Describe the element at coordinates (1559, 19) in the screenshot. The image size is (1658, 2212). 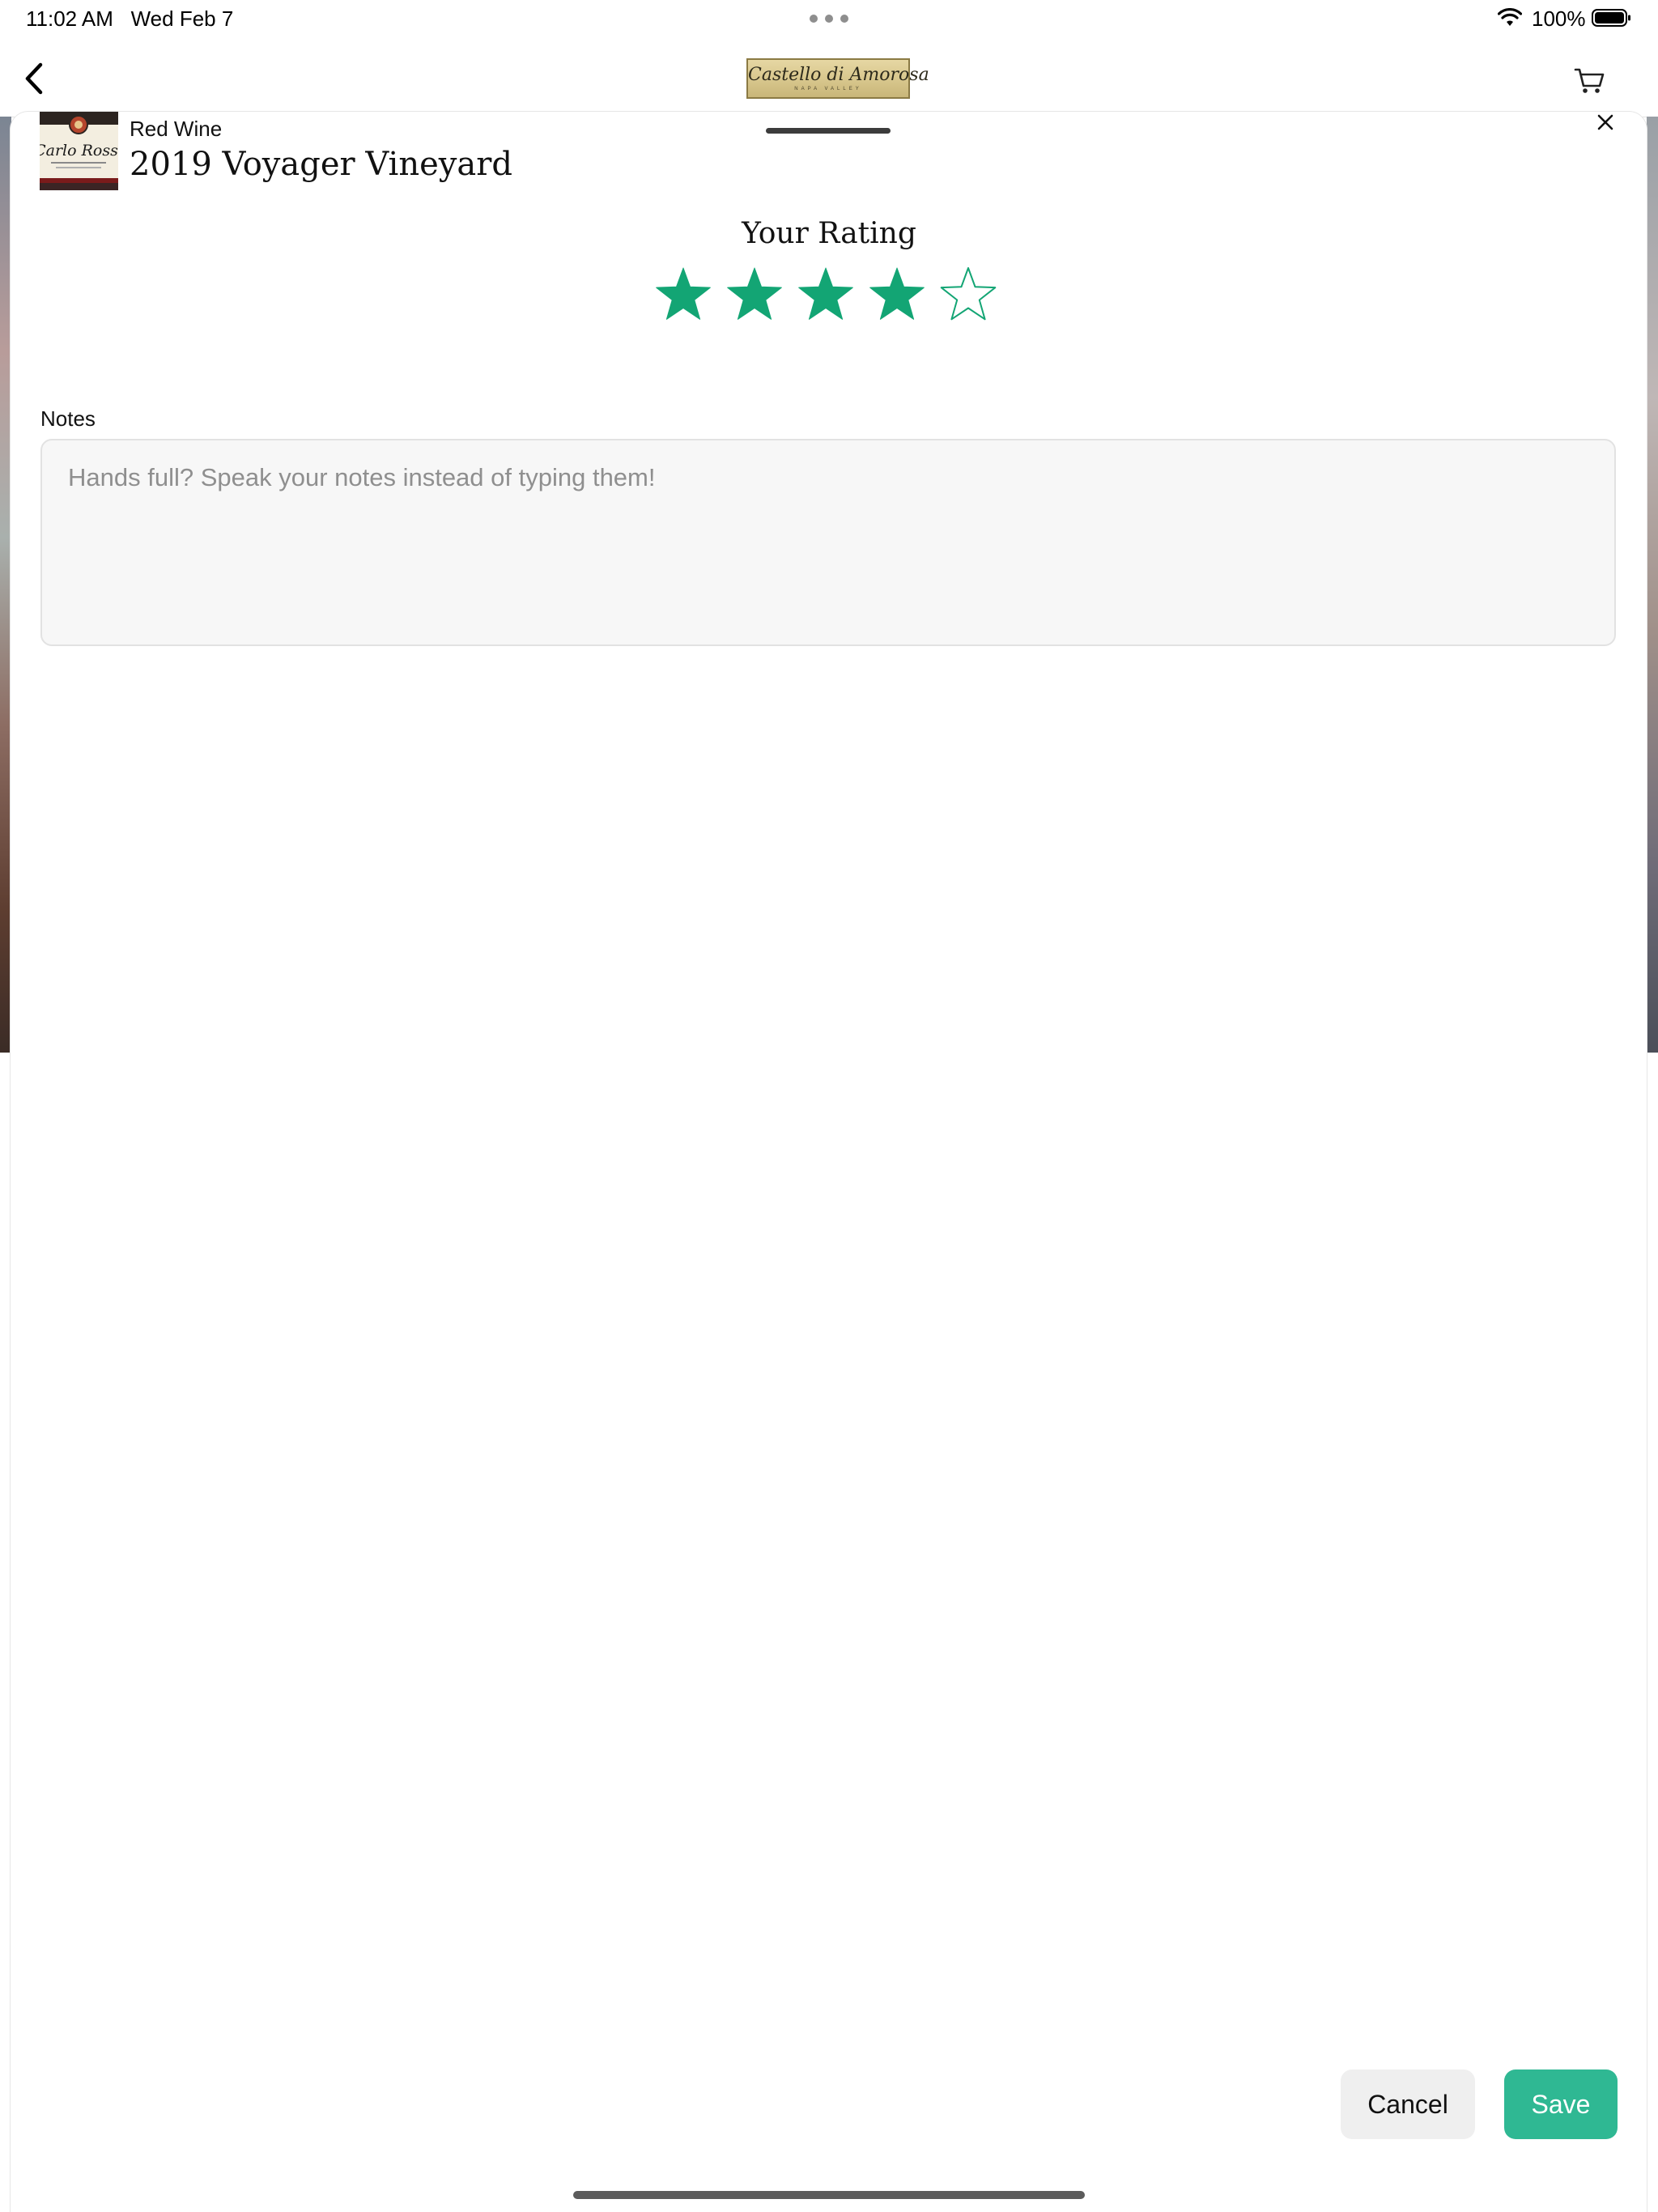
I see `battery-percent: 100%` at that location.